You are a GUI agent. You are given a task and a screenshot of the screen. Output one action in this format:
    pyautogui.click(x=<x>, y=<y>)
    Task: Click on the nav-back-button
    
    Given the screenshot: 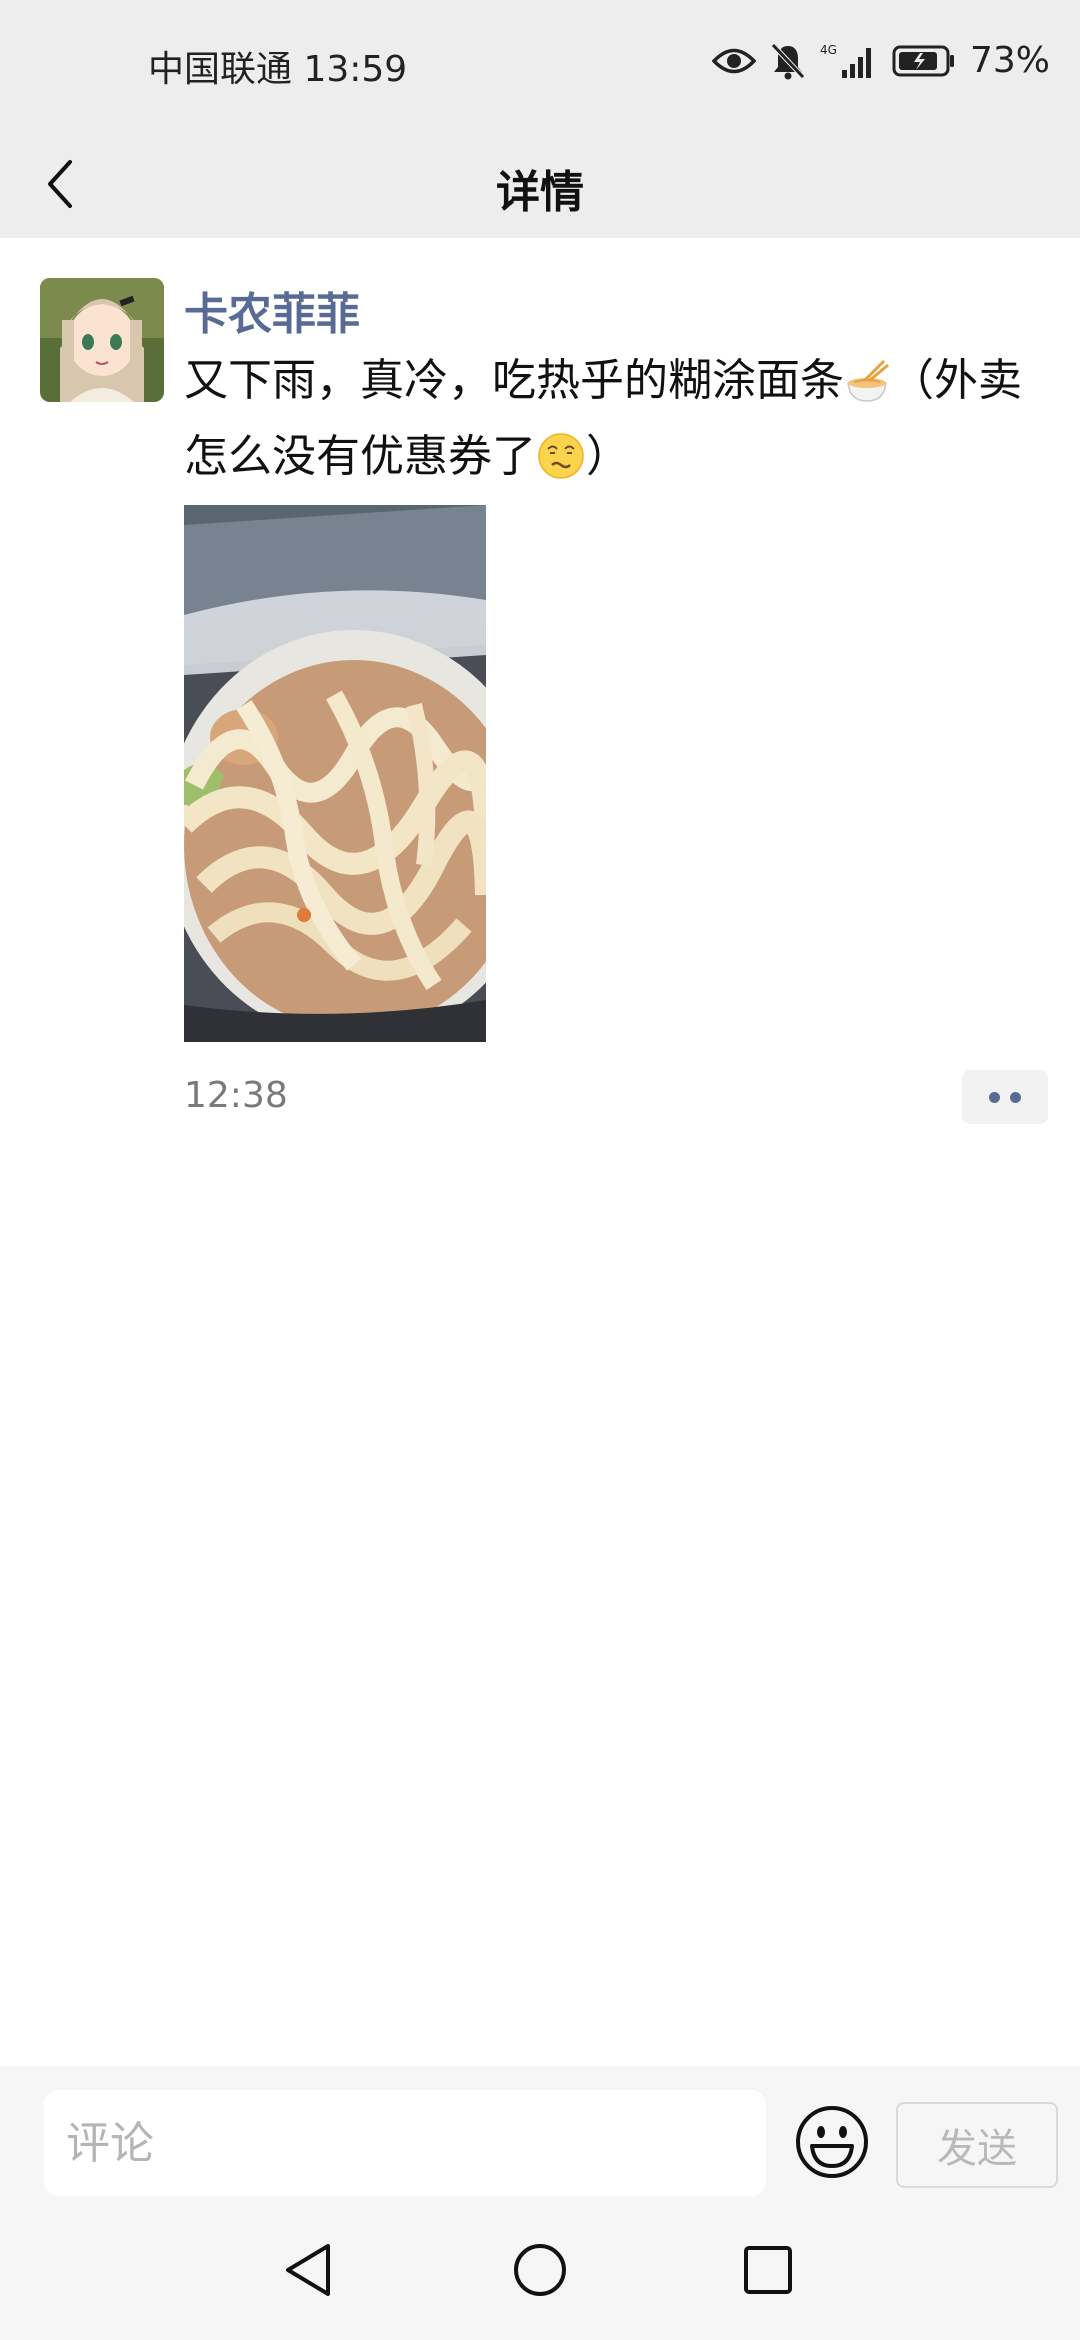 What is the action you would take?
    pyautogui.click(x=308, y=2272)
    